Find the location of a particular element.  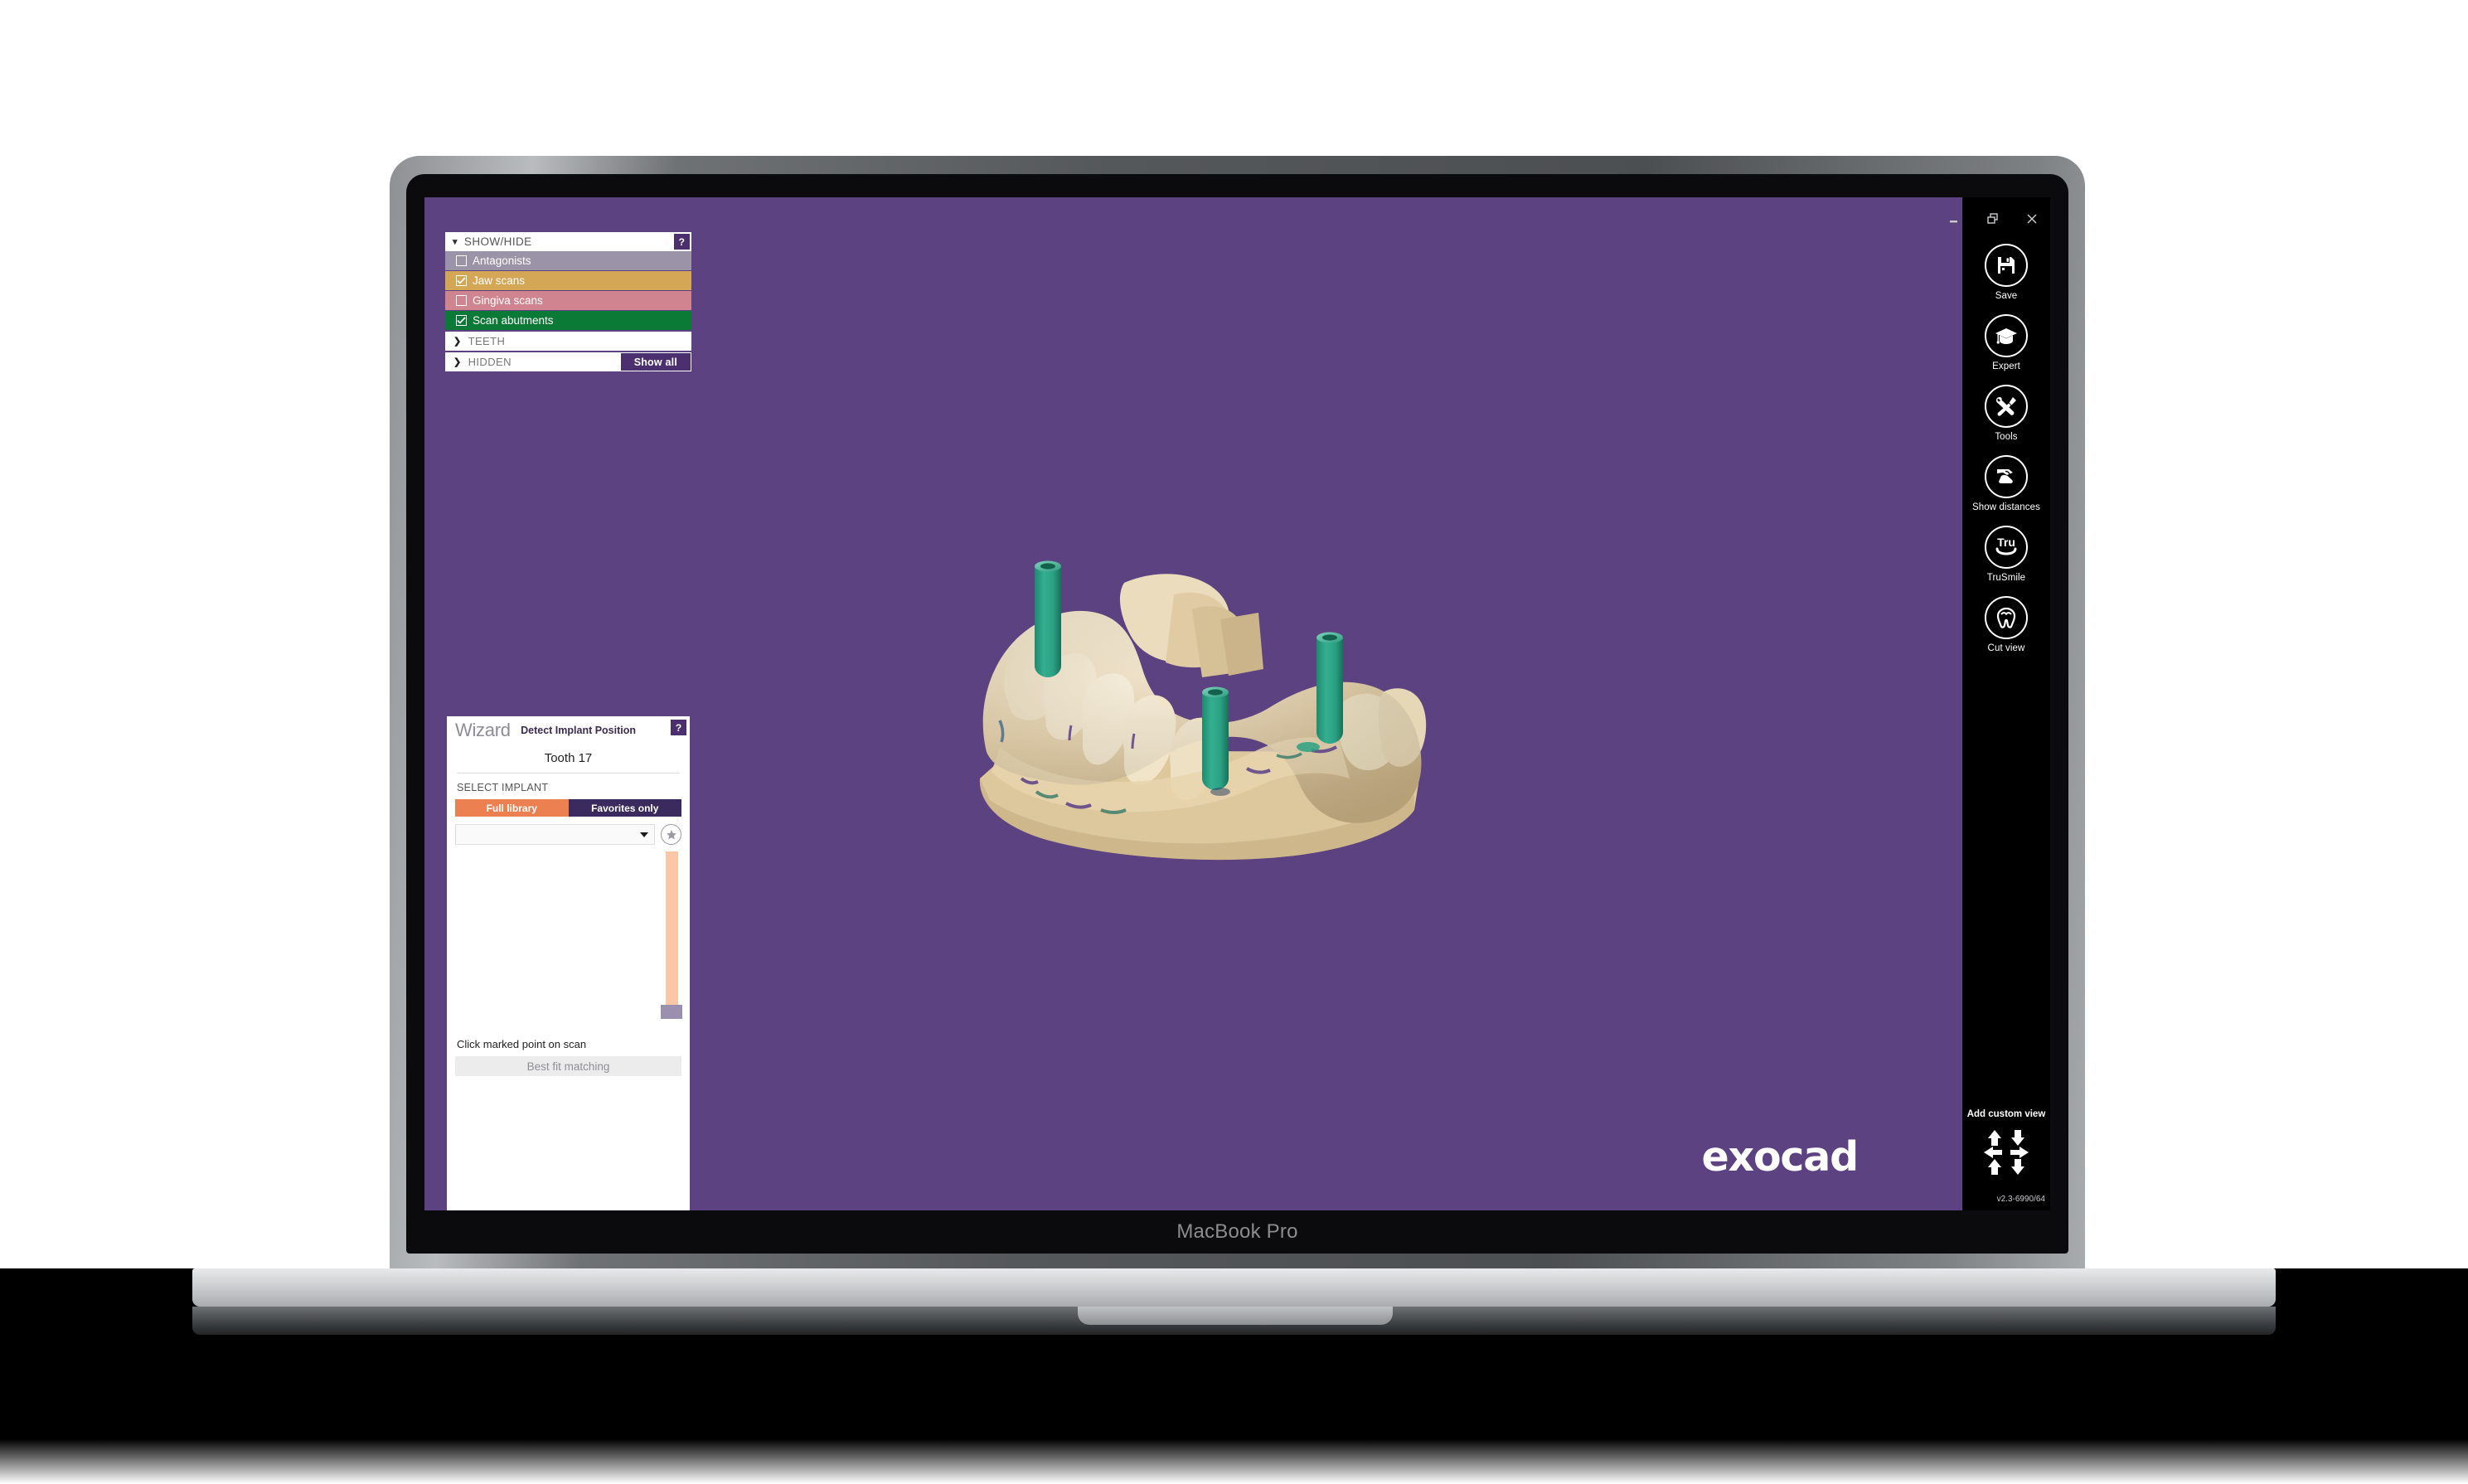

show-all-button: Show all is located at coordinates (655, 362).